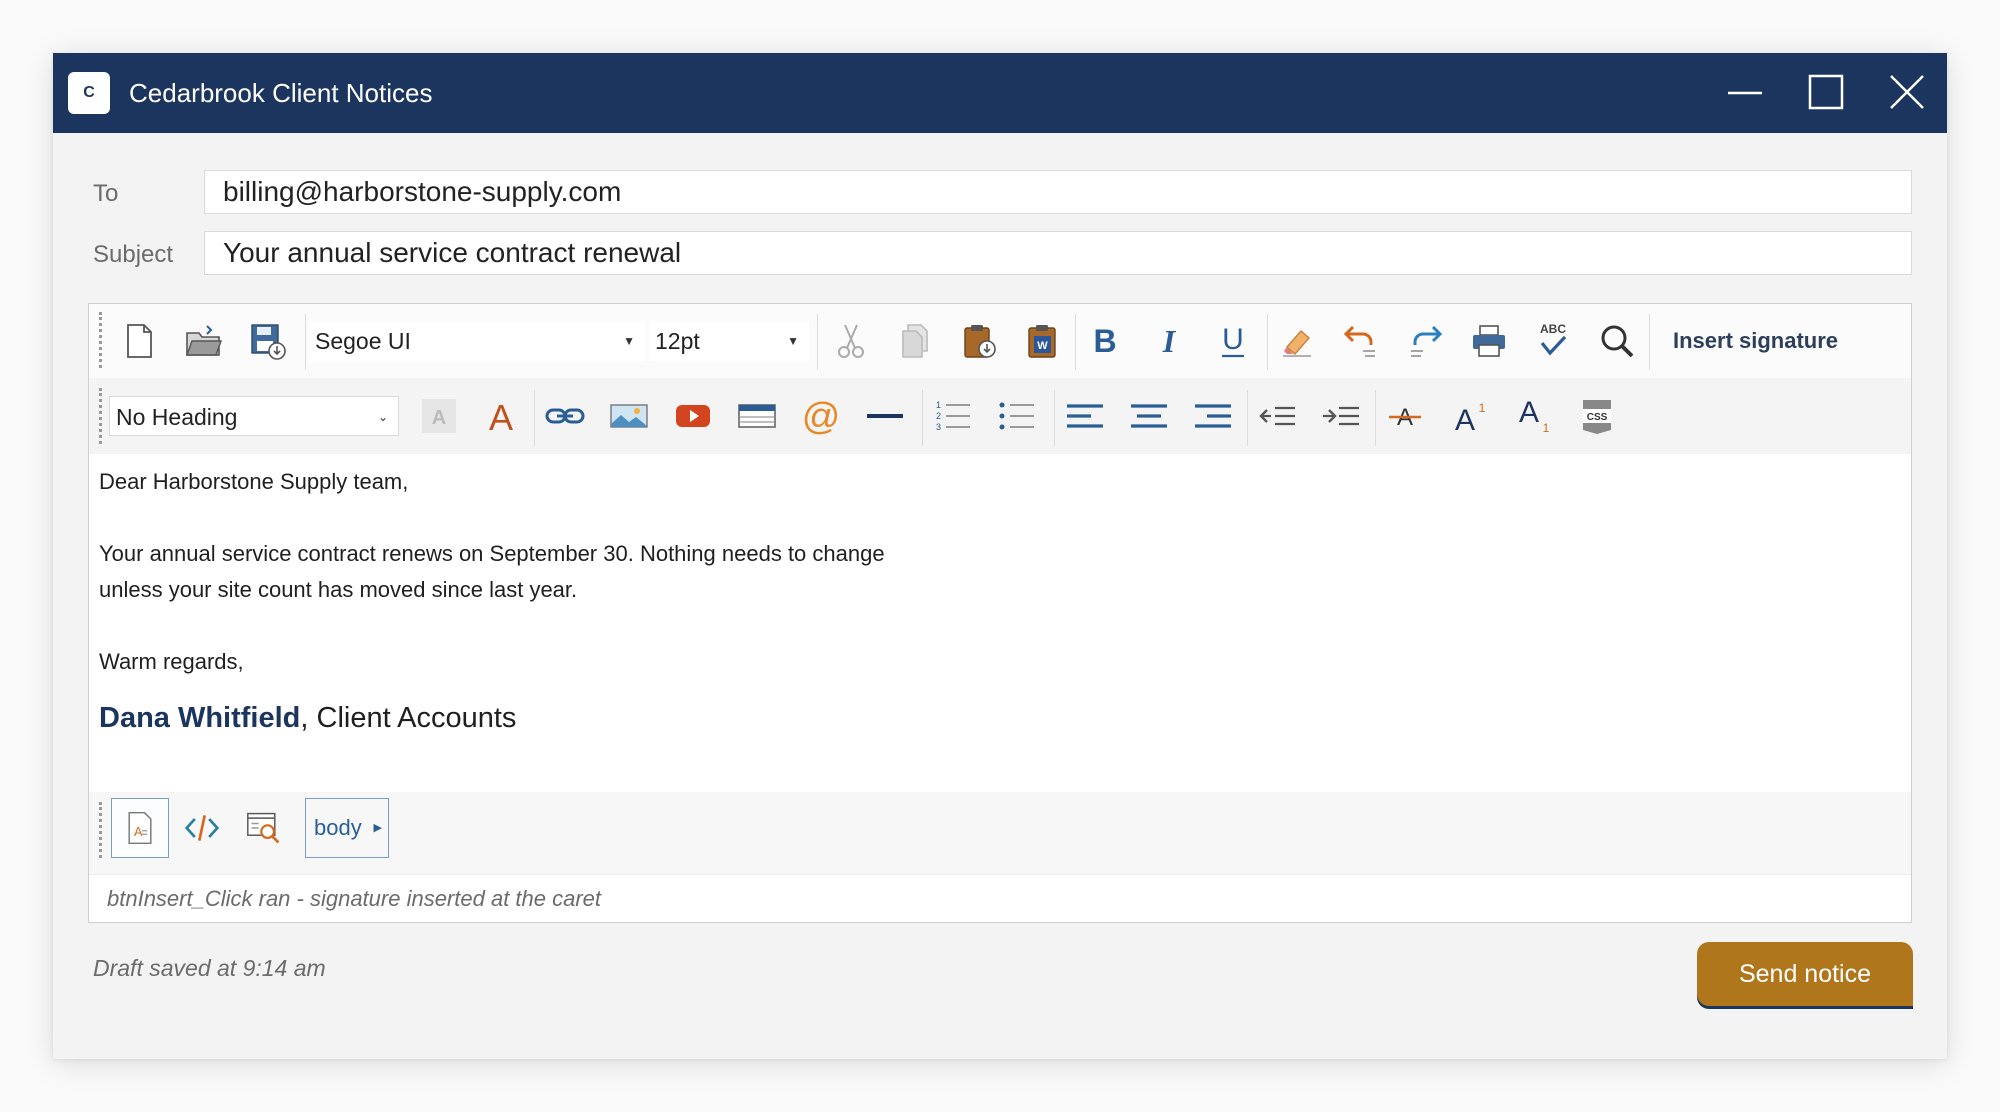 This screenshot has width=2000, height=1112. I want to click on insert-image-button, so click(629, 416).